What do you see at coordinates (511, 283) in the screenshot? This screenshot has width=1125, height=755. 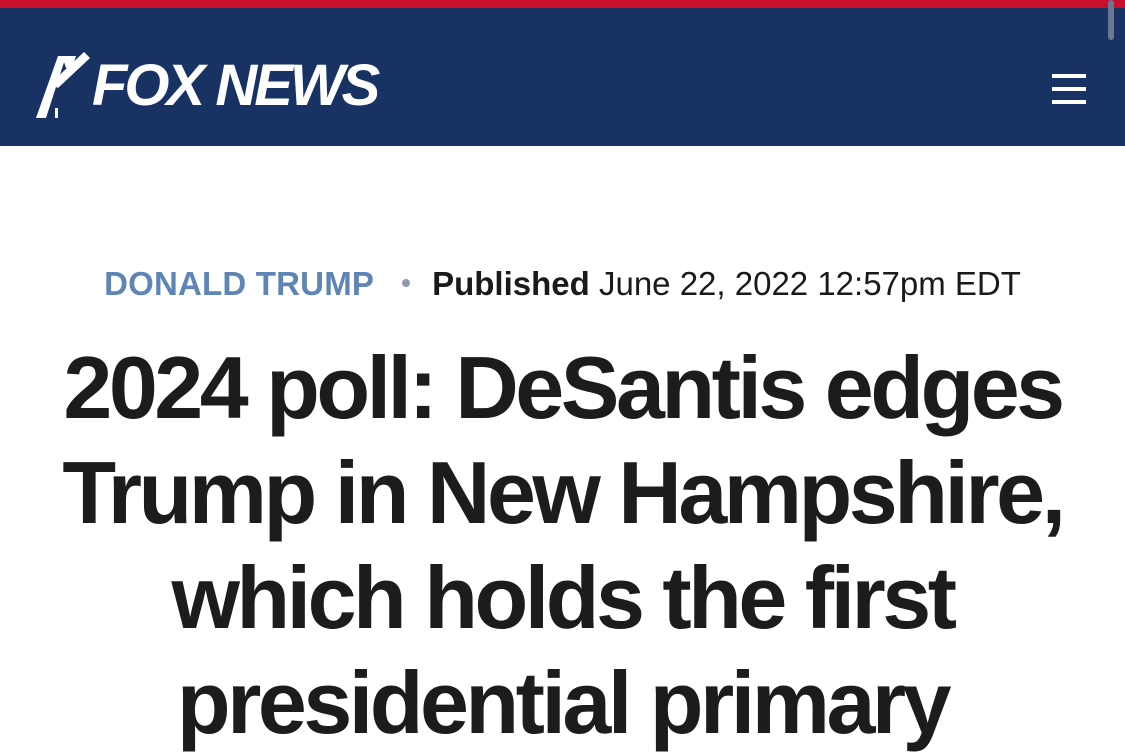 I see `published-label: Published` at bounding box center [511, 283].